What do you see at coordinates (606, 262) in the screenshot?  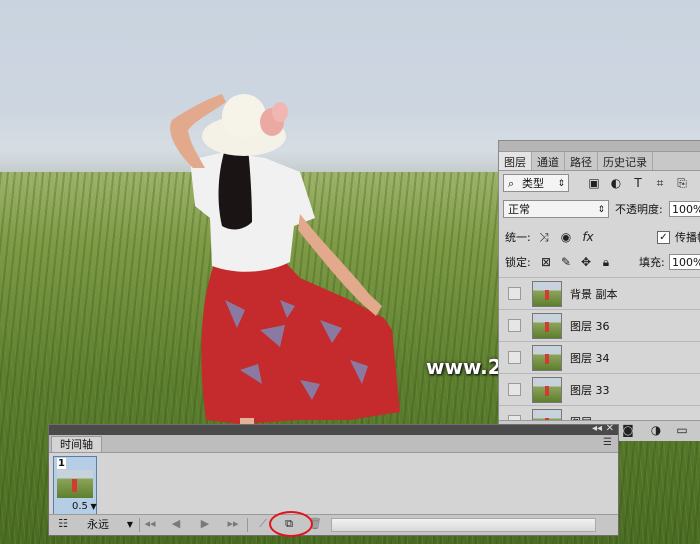 I see `lock-all-icon: 🔒︎` at bounding box center [606, 262].